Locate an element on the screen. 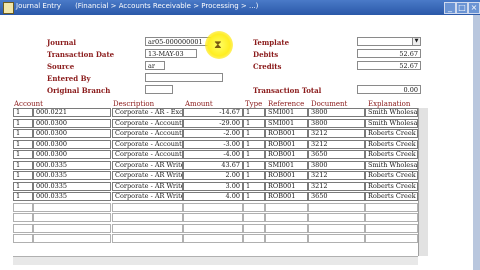 The height and width of the screenshot is (270, 480). transaction-date-field: 13-MAY-03 is located at coordinates (171, 53).